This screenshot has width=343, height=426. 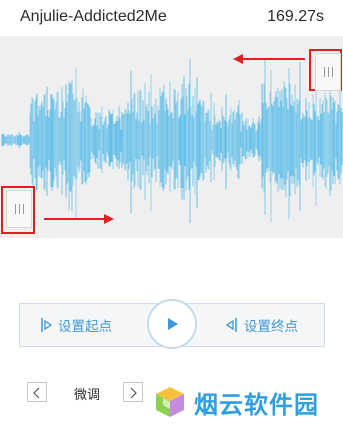 I want to click on end-trim-handle, so click(x=328, y=72).